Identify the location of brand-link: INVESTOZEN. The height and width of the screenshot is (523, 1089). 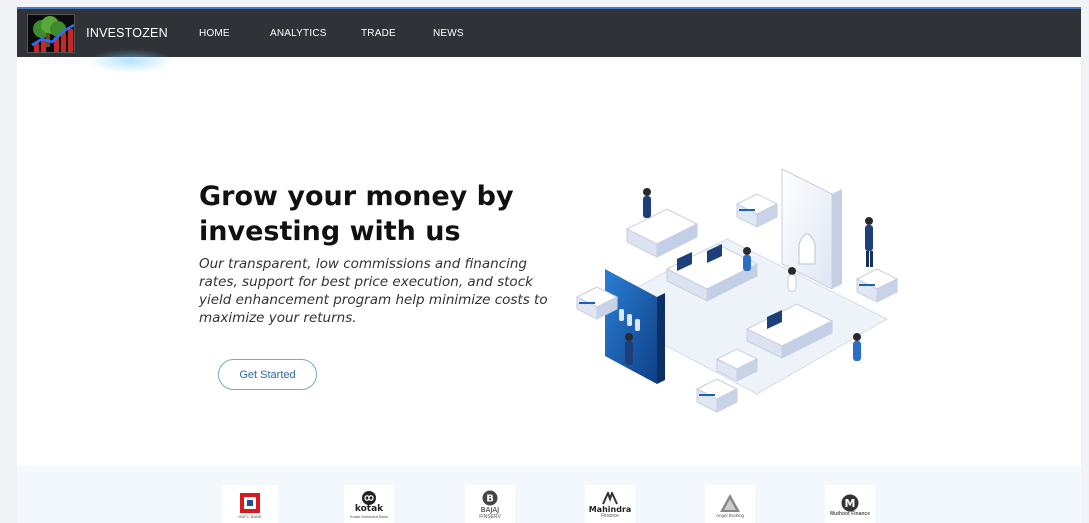
(127, 33).